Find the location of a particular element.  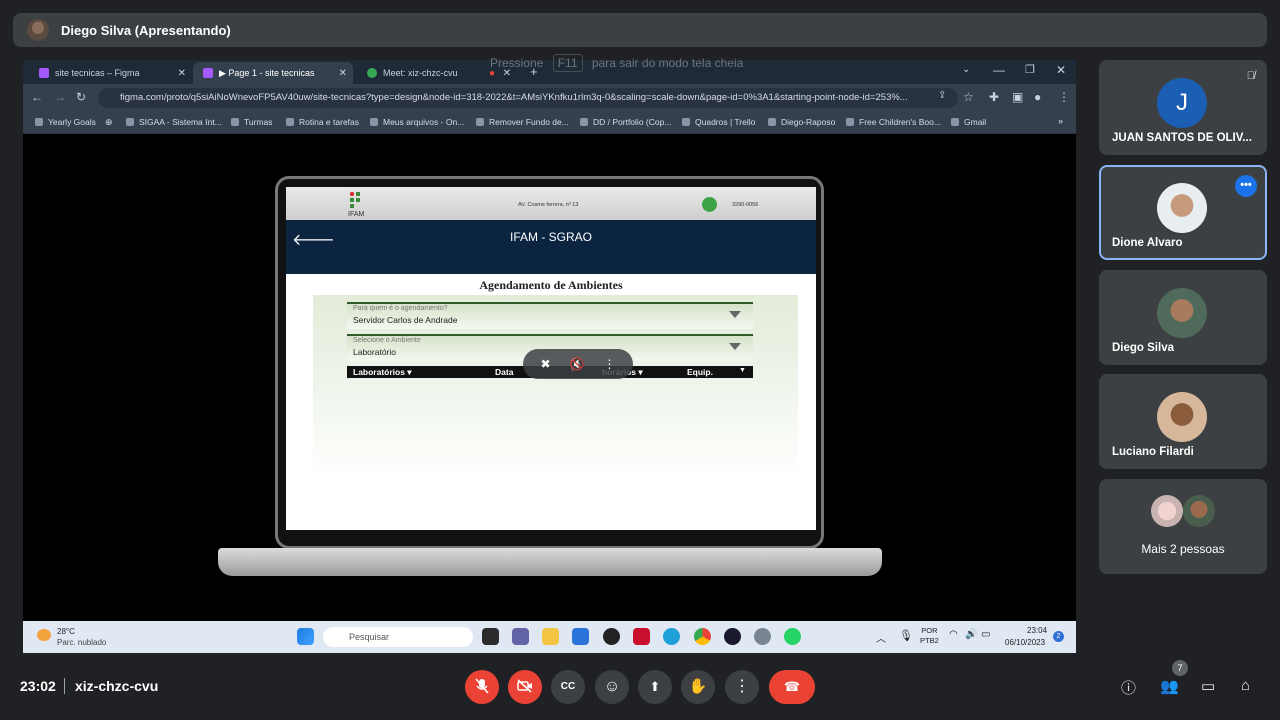

dell-icon is located at coordinates (611, 636).